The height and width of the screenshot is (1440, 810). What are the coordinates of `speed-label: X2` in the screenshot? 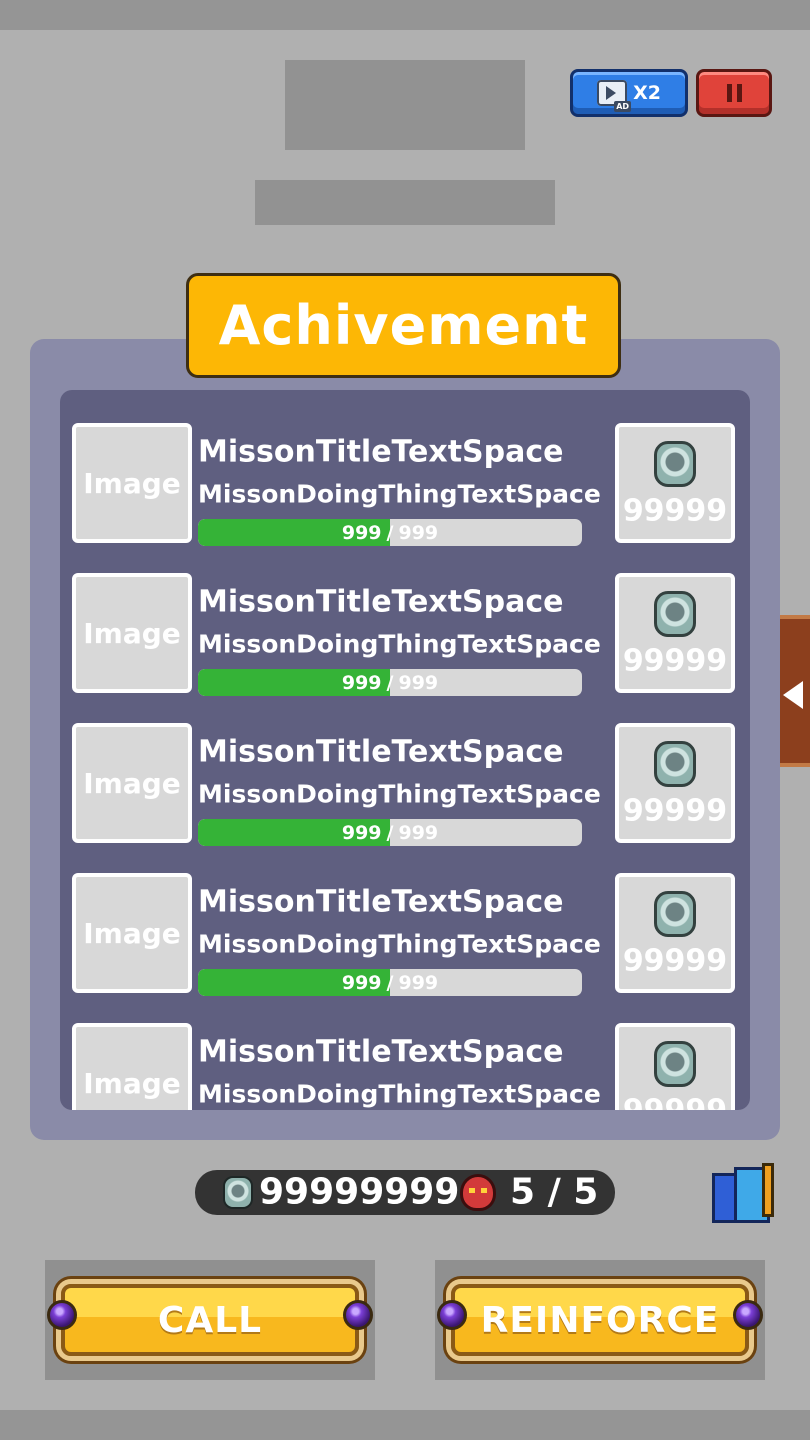 It's located at (647, 93).